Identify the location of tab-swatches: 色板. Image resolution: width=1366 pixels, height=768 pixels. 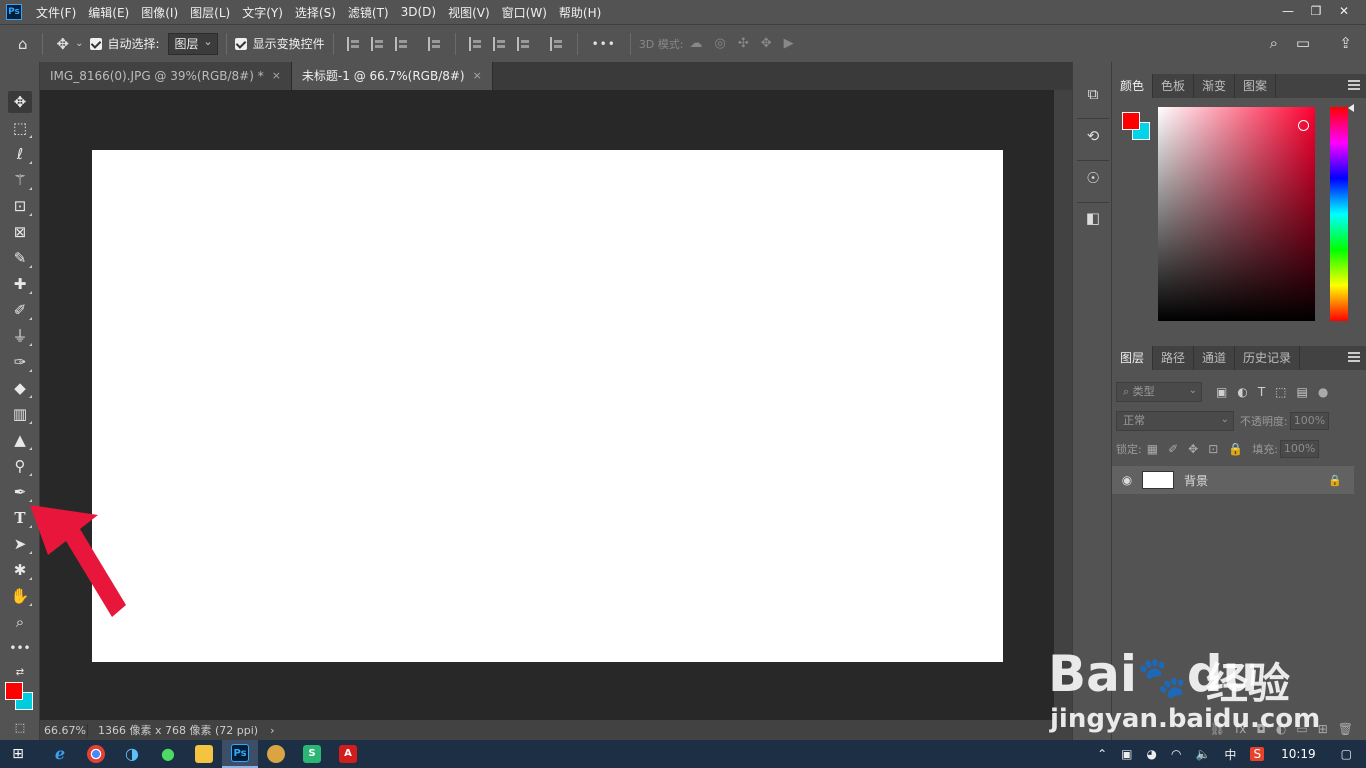
(1174, 86).